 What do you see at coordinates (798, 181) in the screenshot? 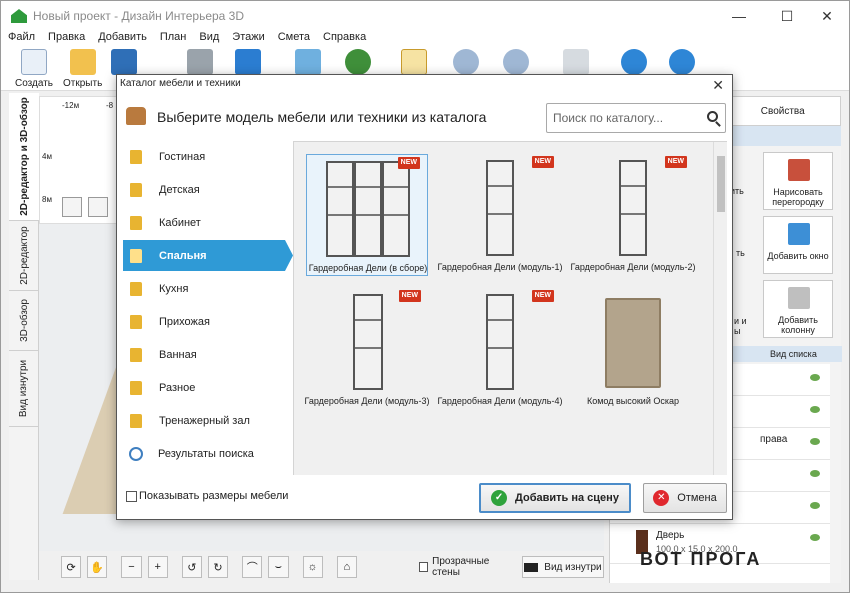
I see `draw-partition-button: Нарисовать перегородку` at bounding box center [798, 181].